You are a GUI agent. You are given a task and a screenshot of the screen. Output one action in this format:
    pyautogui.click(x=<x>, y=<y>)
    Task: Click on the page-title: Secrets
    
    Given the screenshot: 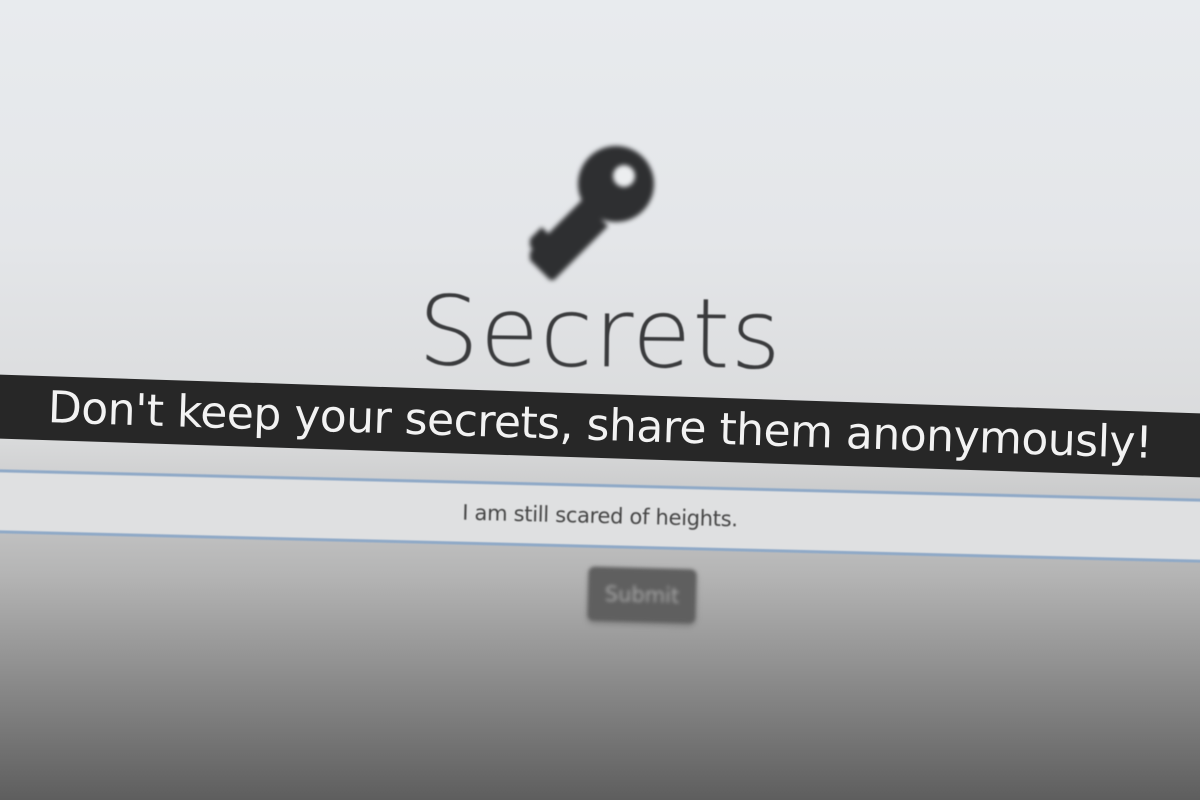 What is the action you would take?
    pyautogui.click(x=600, y=333)
    